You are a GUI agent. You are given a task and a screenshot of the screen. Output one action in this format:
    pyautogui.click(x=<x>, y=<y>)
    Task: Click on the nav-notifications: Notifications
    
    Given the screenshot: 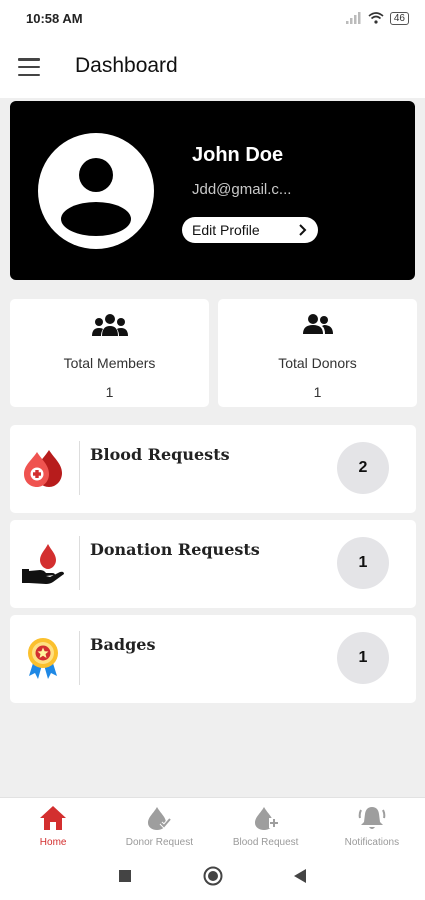 What is the action you would take?
    pyautogui.click(x=372, y=827)
    